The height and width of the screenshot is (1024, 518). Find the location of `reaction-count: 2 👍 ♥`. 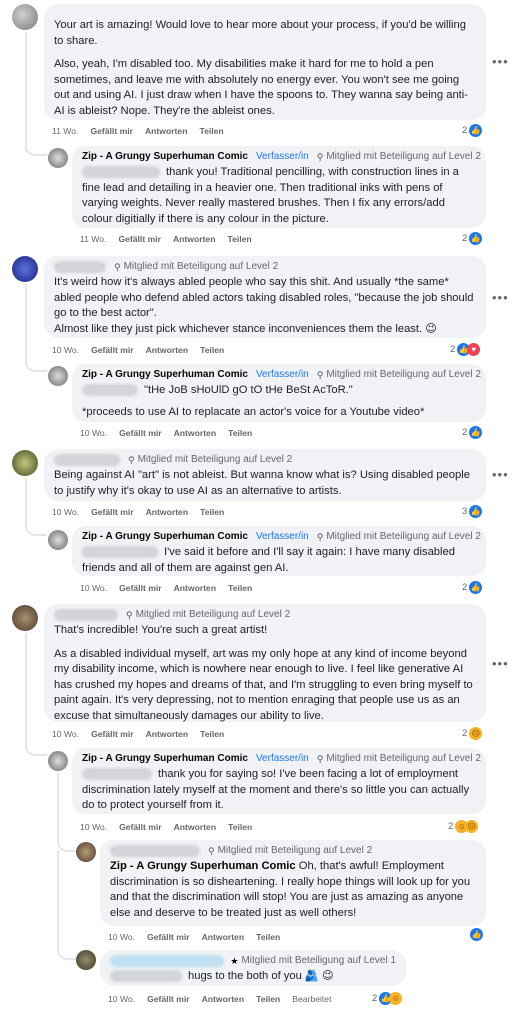

reaction-count: 2 👍 ♥ is located at coordinates (465, 349).